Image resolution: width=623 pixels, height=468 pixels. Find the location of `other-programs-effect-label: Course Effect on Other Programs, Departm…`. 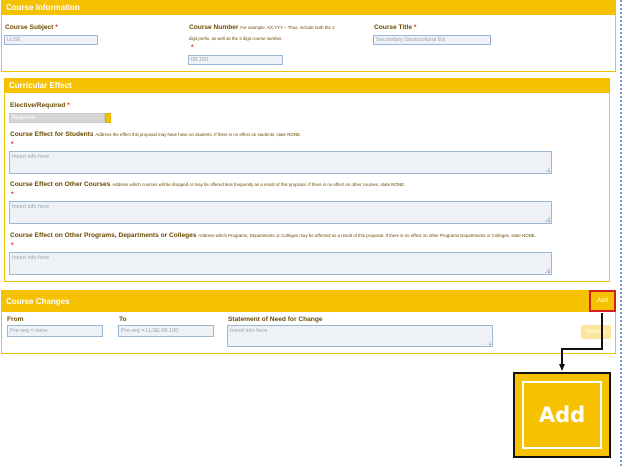

other-programs-effect-label: Course Effect on Other Programs, Departm… is located at coordinates (273, 235).